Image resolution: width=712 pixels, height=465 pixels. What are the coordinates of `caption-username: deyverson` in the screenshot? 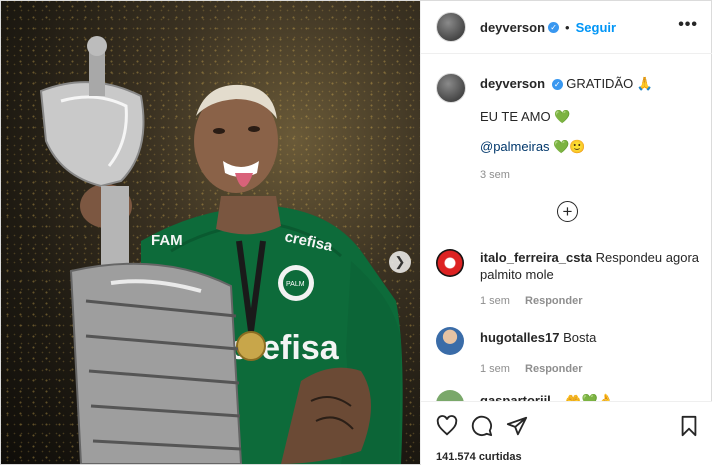 It's located at (512, 83).